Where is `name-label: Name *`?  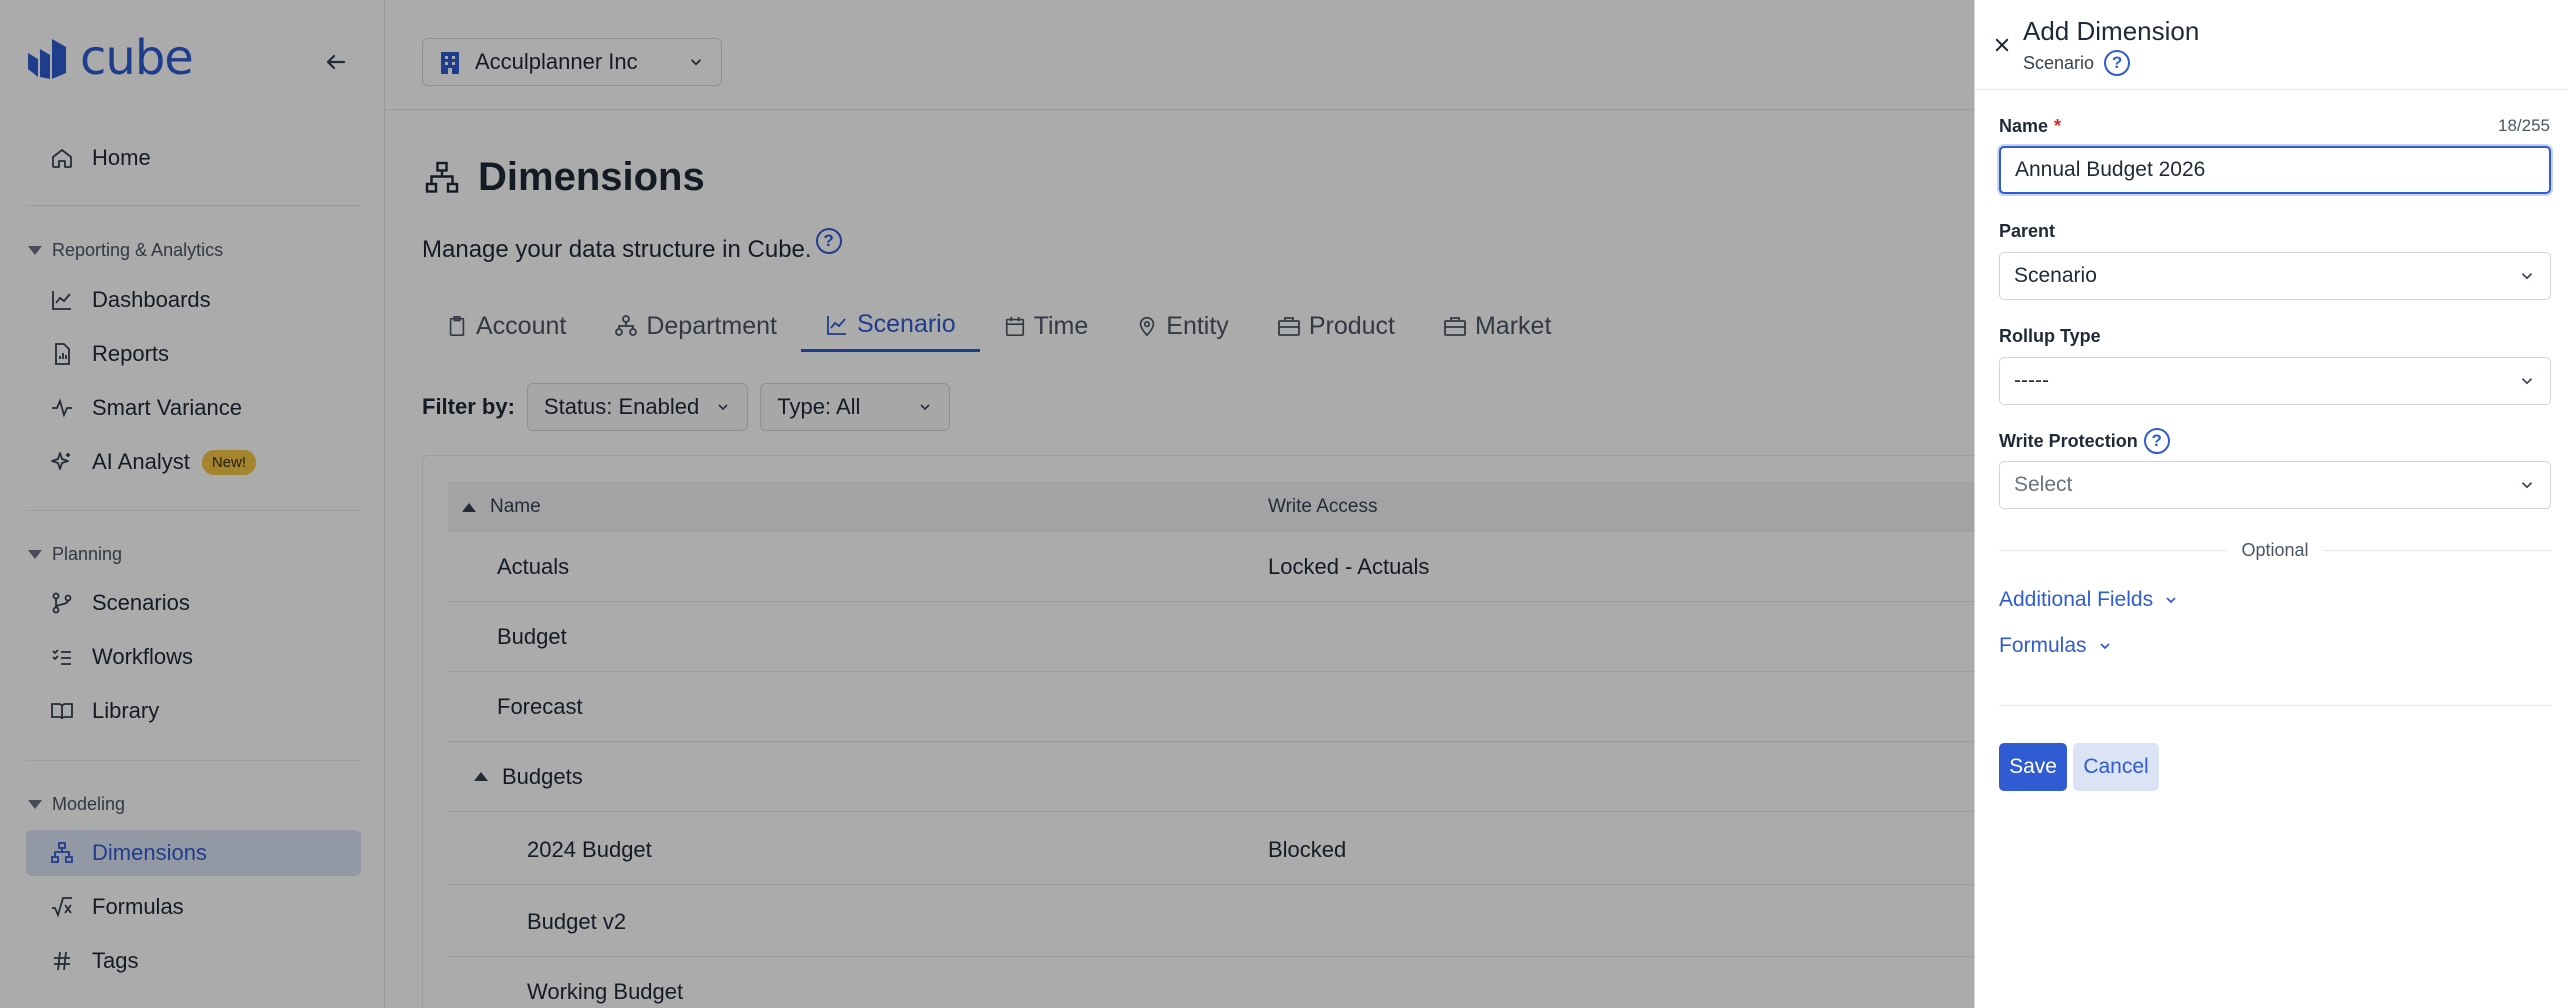
name-label: Name * is located at coordinates (2030, 126).